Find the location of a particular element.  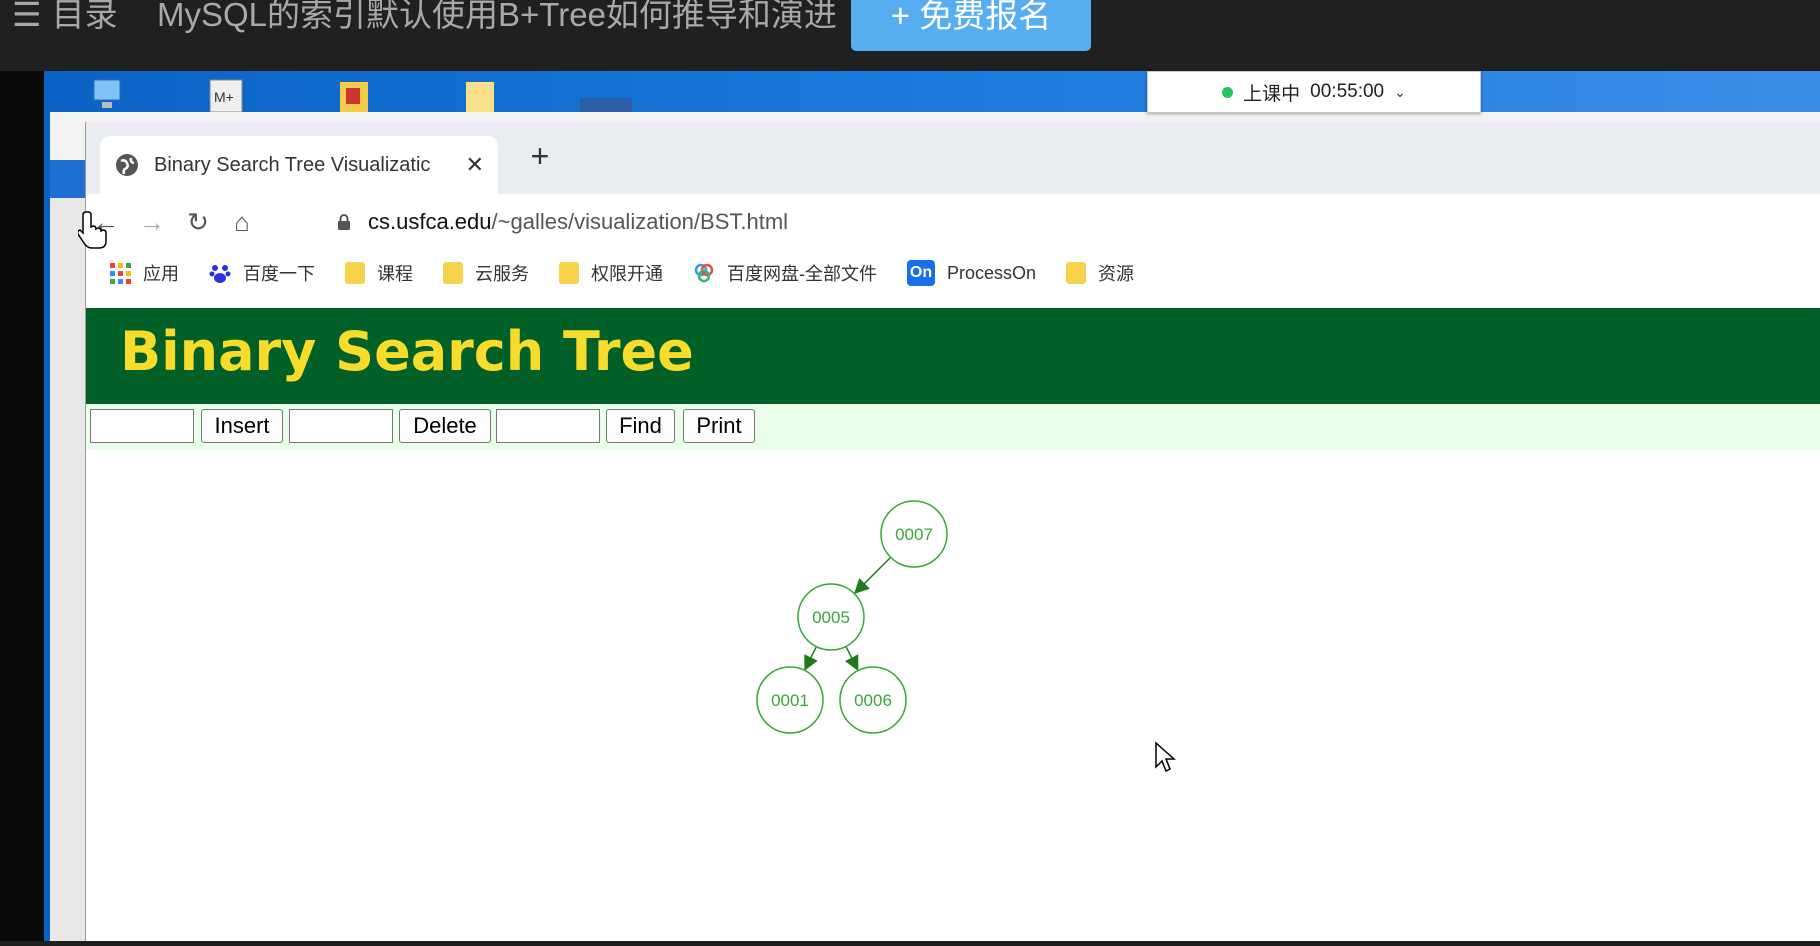

bookmark-baidu: 百度一下 is located at coordinates (262, 273).